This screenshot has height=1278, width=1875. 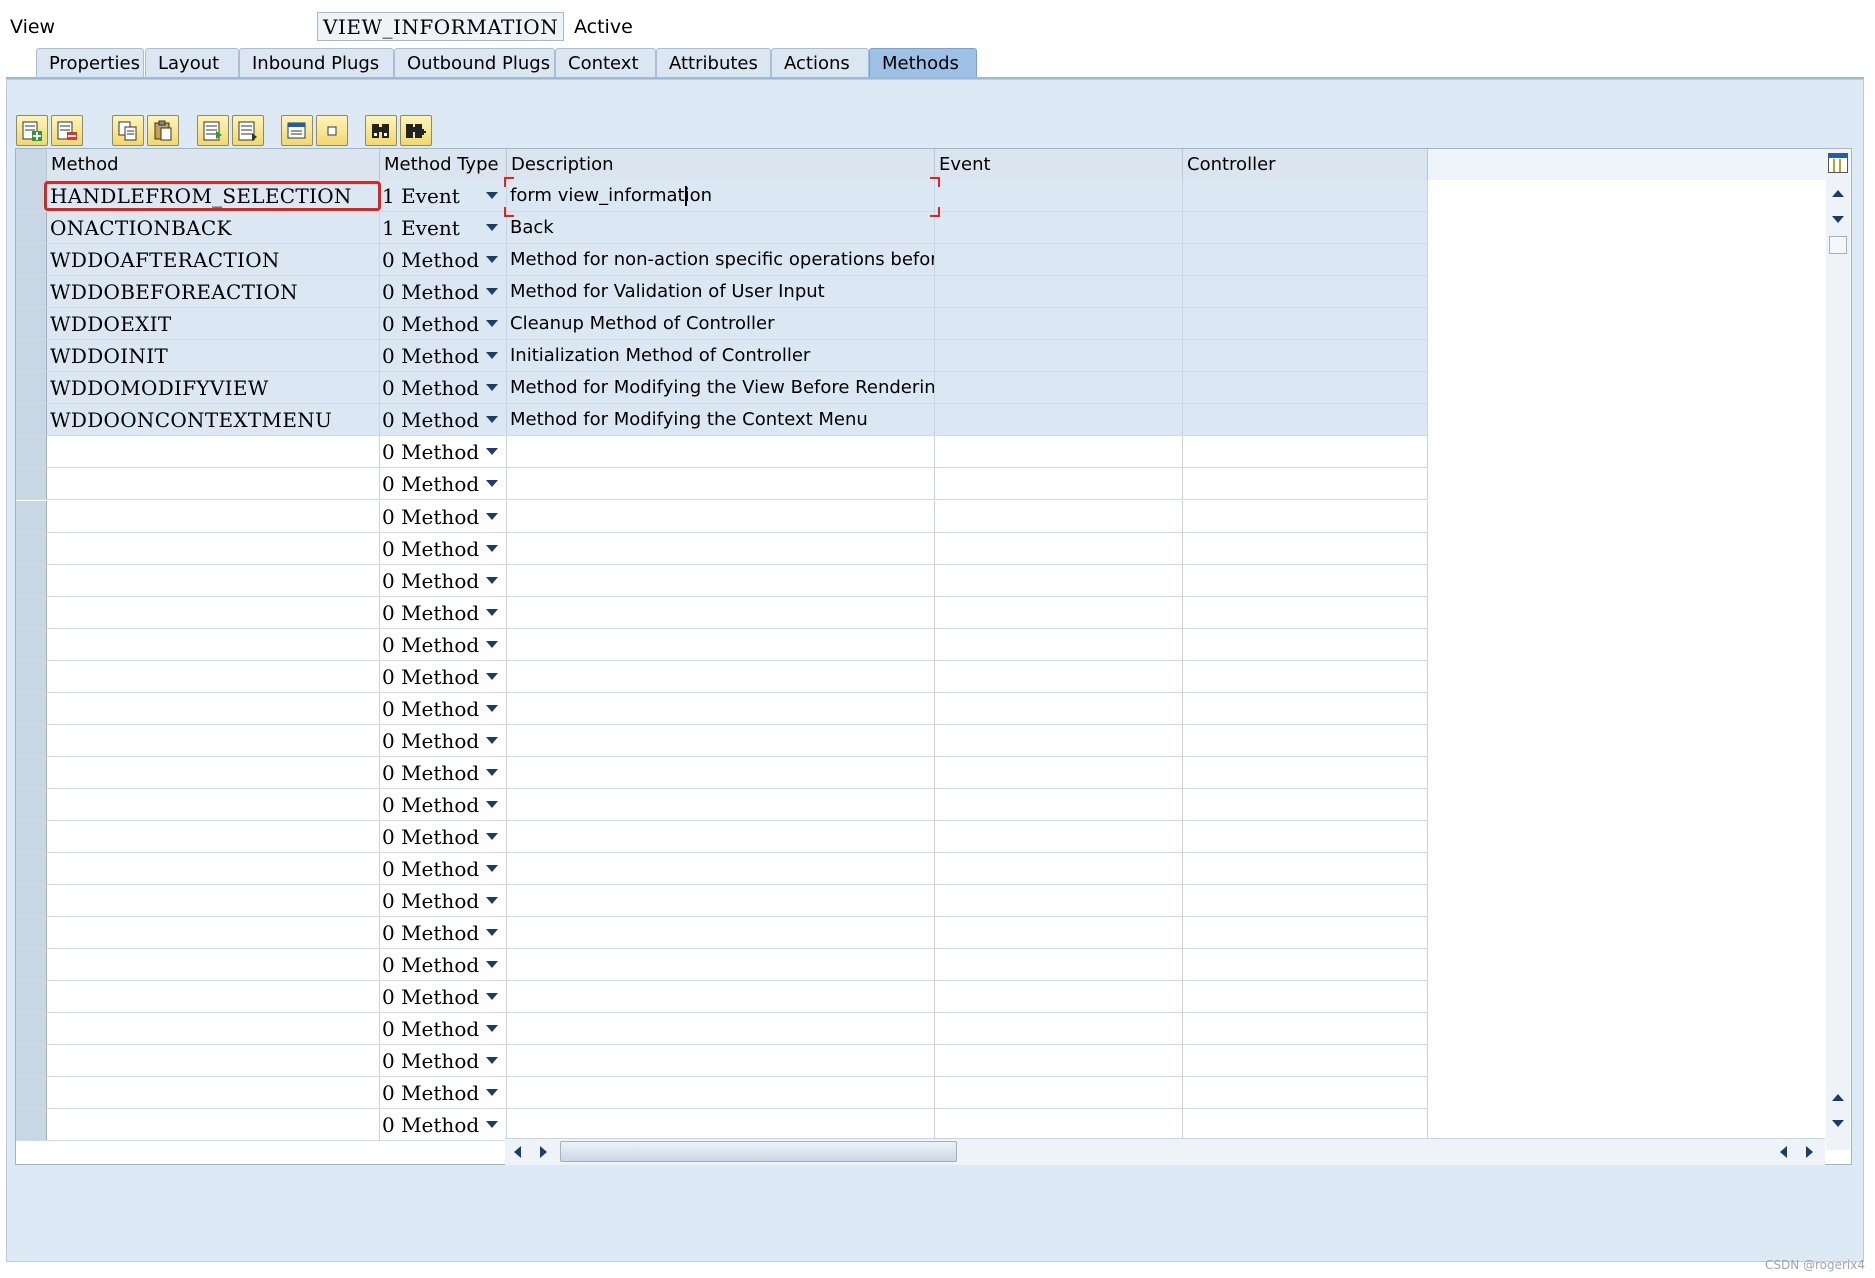 I want to click on scroll-up-icon, so click(x=1838, y=193).